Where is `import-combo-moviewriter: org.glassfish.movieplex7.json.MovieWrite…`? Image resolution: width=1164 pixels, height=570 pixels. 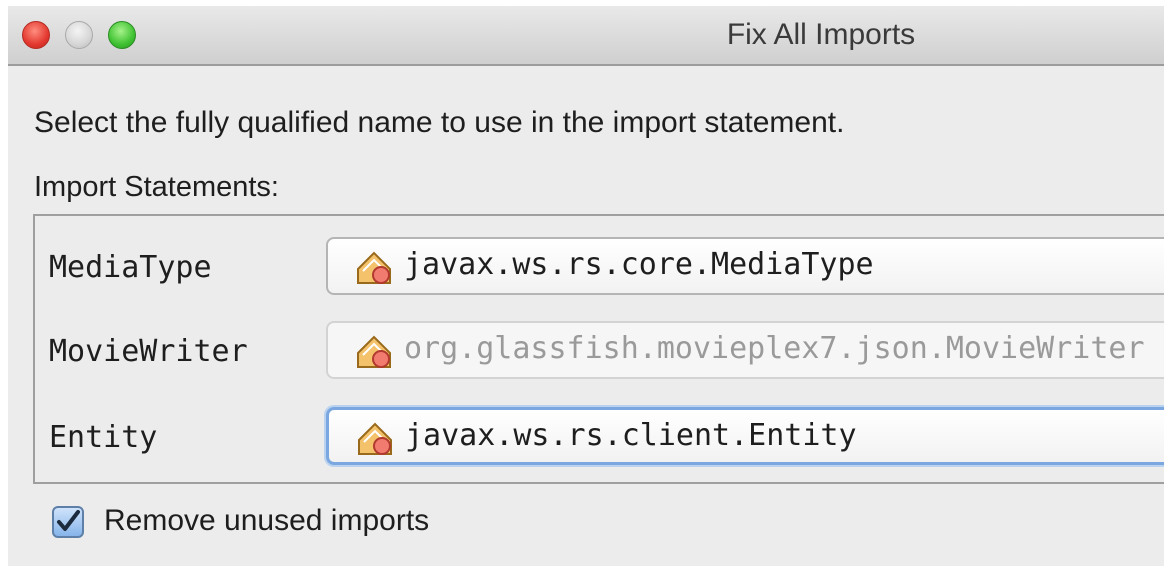 import-combo-moviewriter: org.glassfish.movieplex7.json.MovieWrite… is located at coordinates (745, 350).